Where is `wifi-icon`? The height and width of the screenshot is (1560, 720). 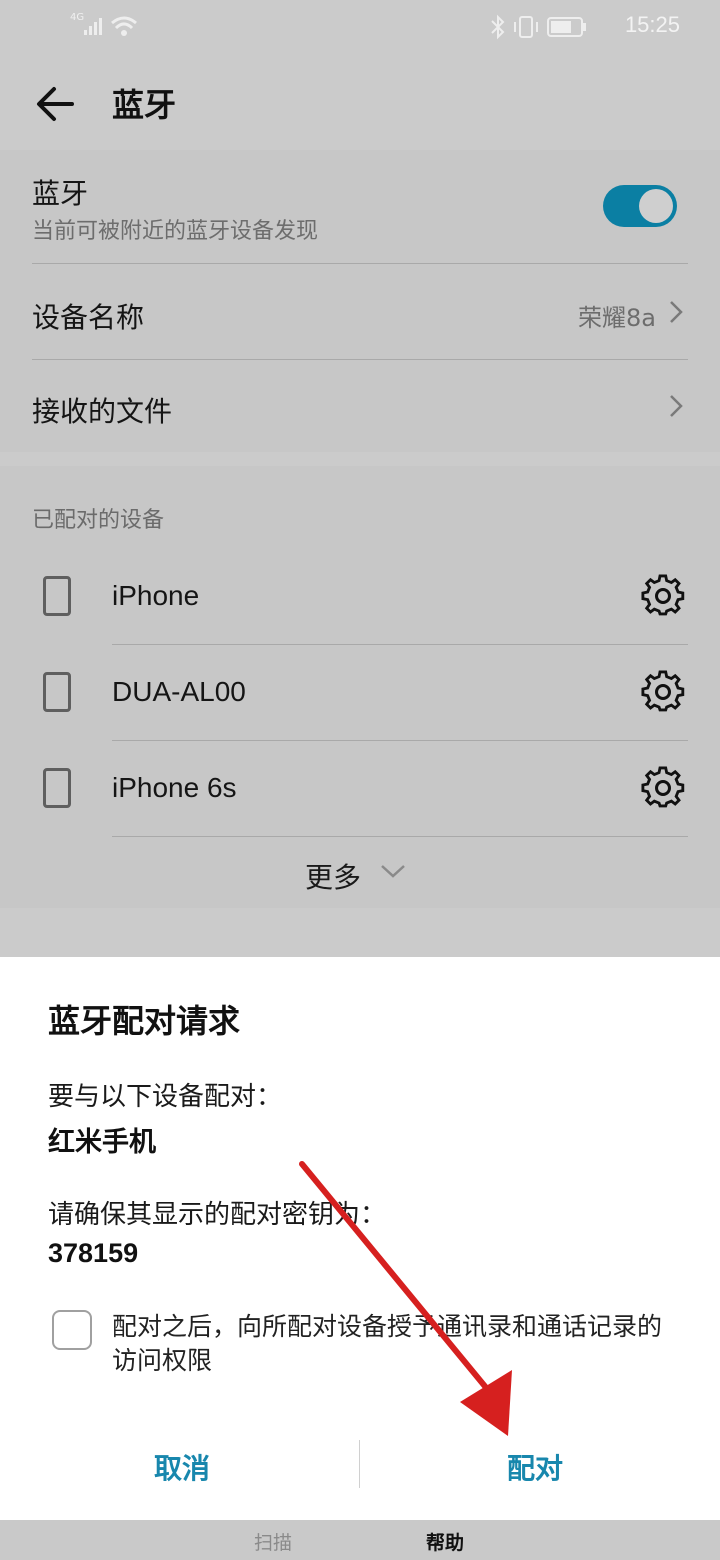
wifi-icon is located at coordinates (124, 26).